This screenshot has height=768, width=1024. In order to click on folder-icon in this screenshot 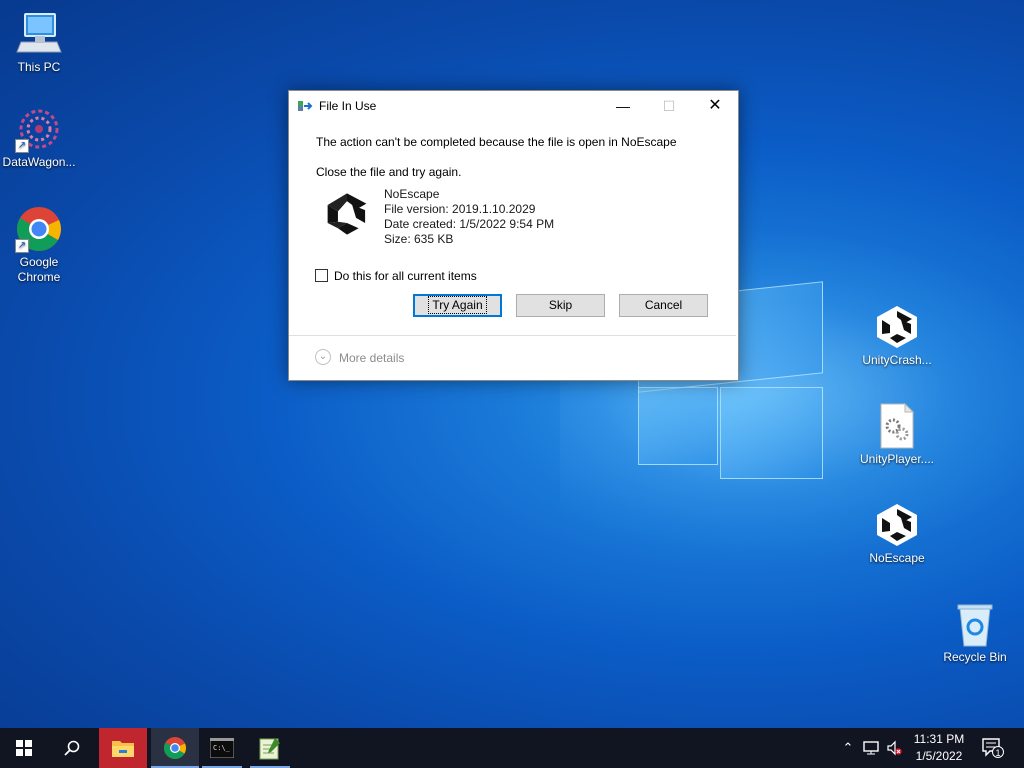, I will do `click(123, 749)`.